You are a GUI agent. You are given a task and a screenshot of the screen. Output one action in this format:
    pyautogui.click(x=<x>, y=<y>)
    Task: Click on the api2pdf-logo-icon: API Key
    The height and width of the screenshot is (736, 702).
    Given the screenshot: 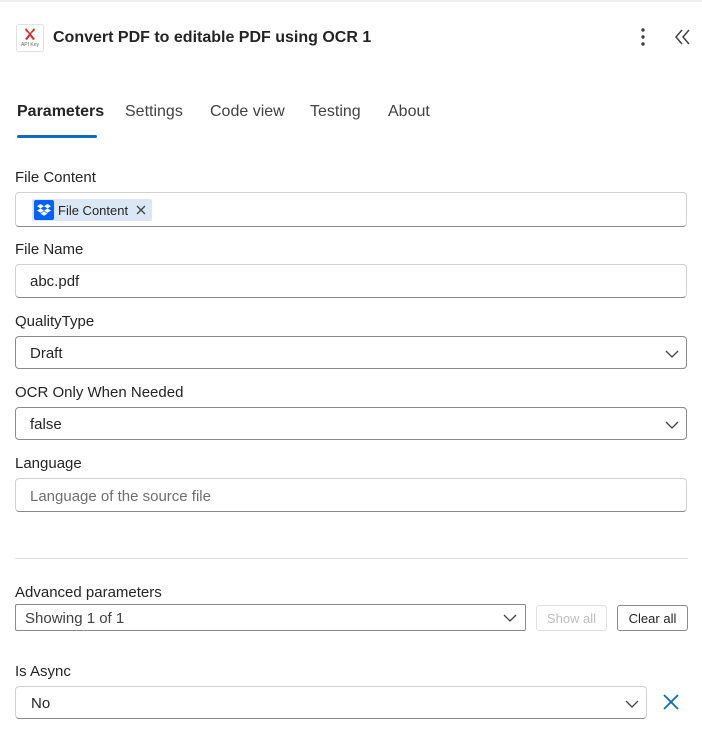 What is the action you would take?
    pyautogui.click(x=30, y=38)
    